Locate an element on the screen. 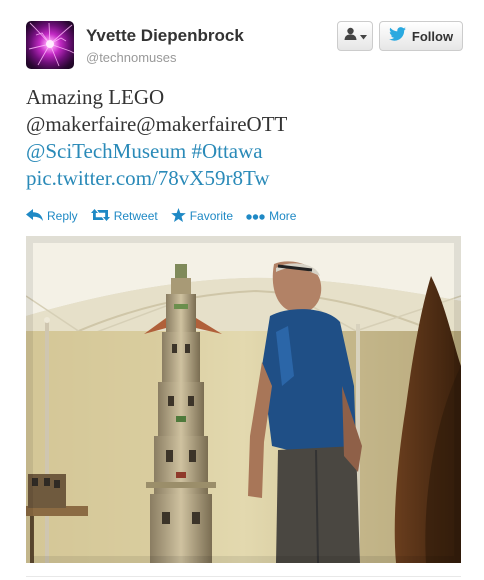  tweet-text-line: Amazing LEGO is located at coordinates (95, 97).